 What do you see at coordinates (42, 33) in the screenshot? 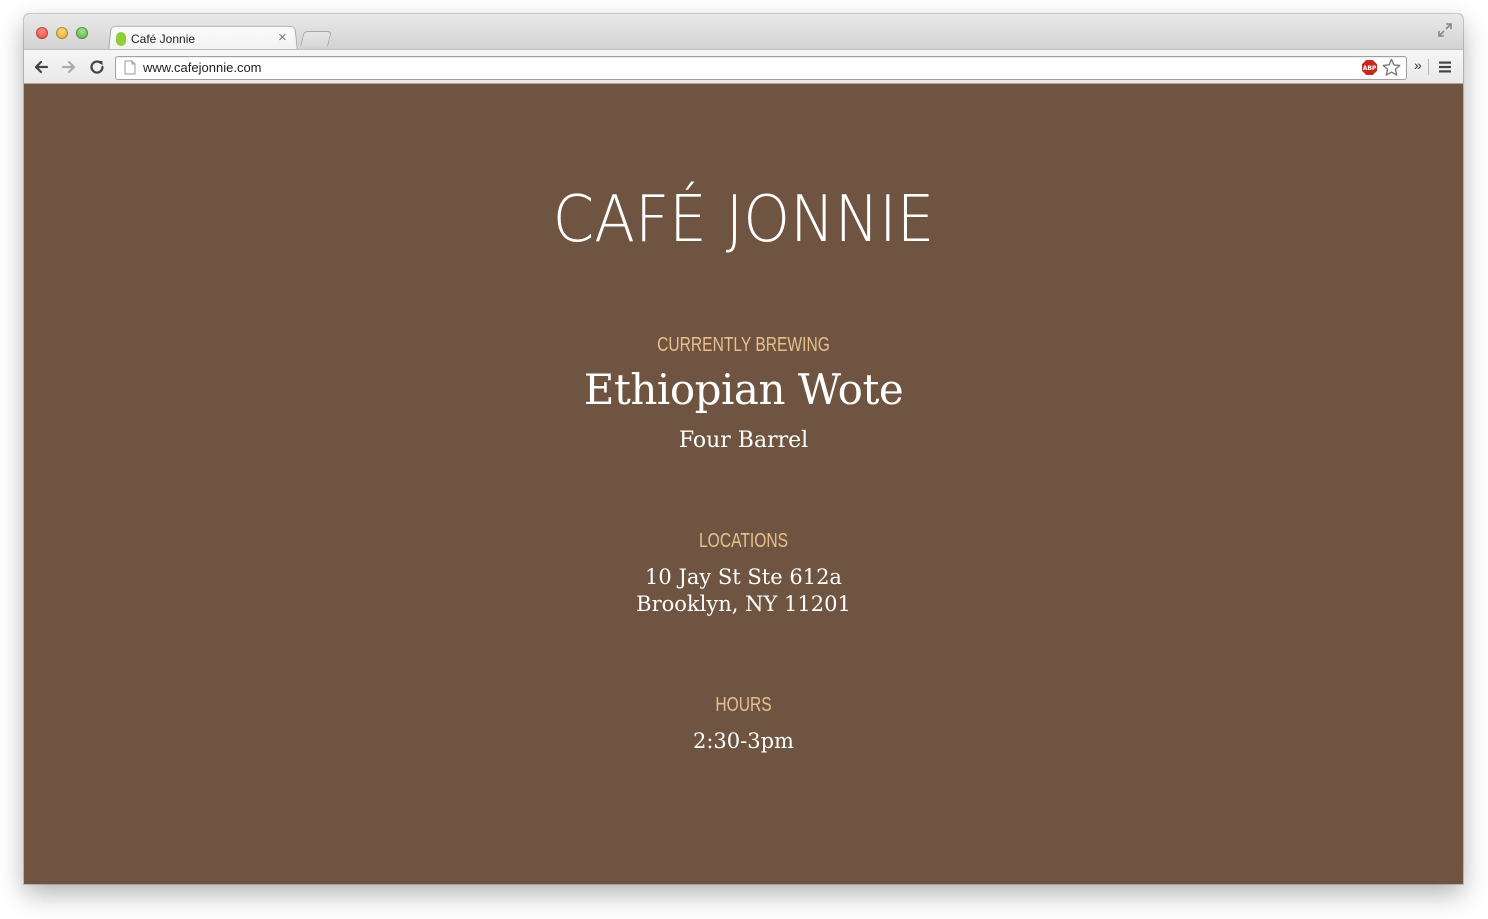
I see `window-close-button` at bounding box center [42, 33].